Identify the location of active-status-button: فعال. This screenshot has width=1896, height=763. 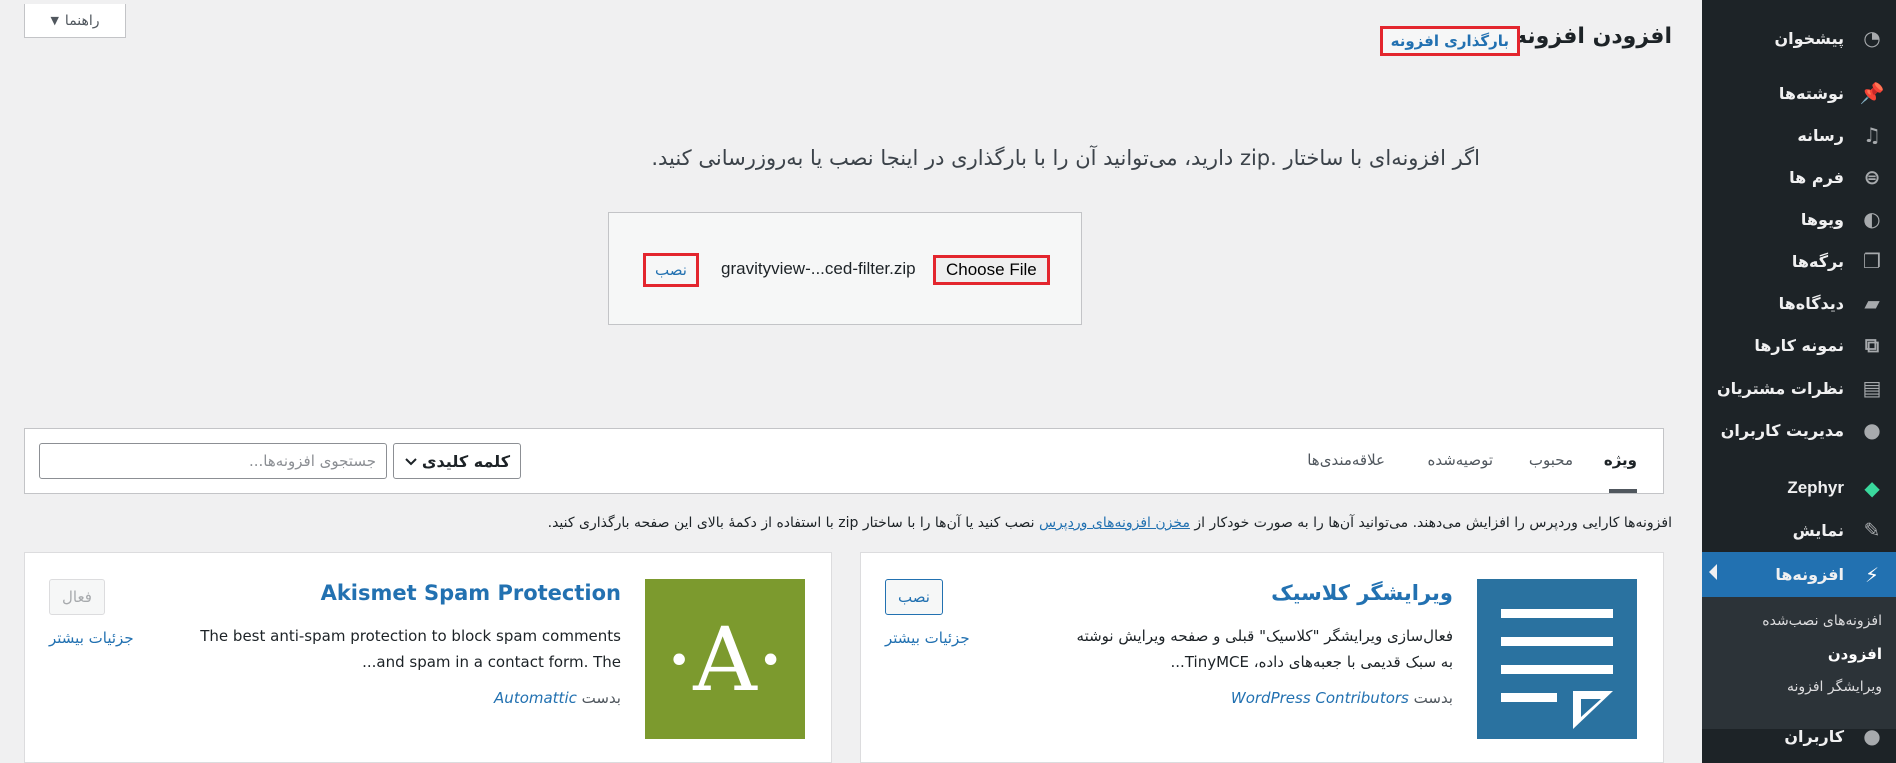
(77, 597).